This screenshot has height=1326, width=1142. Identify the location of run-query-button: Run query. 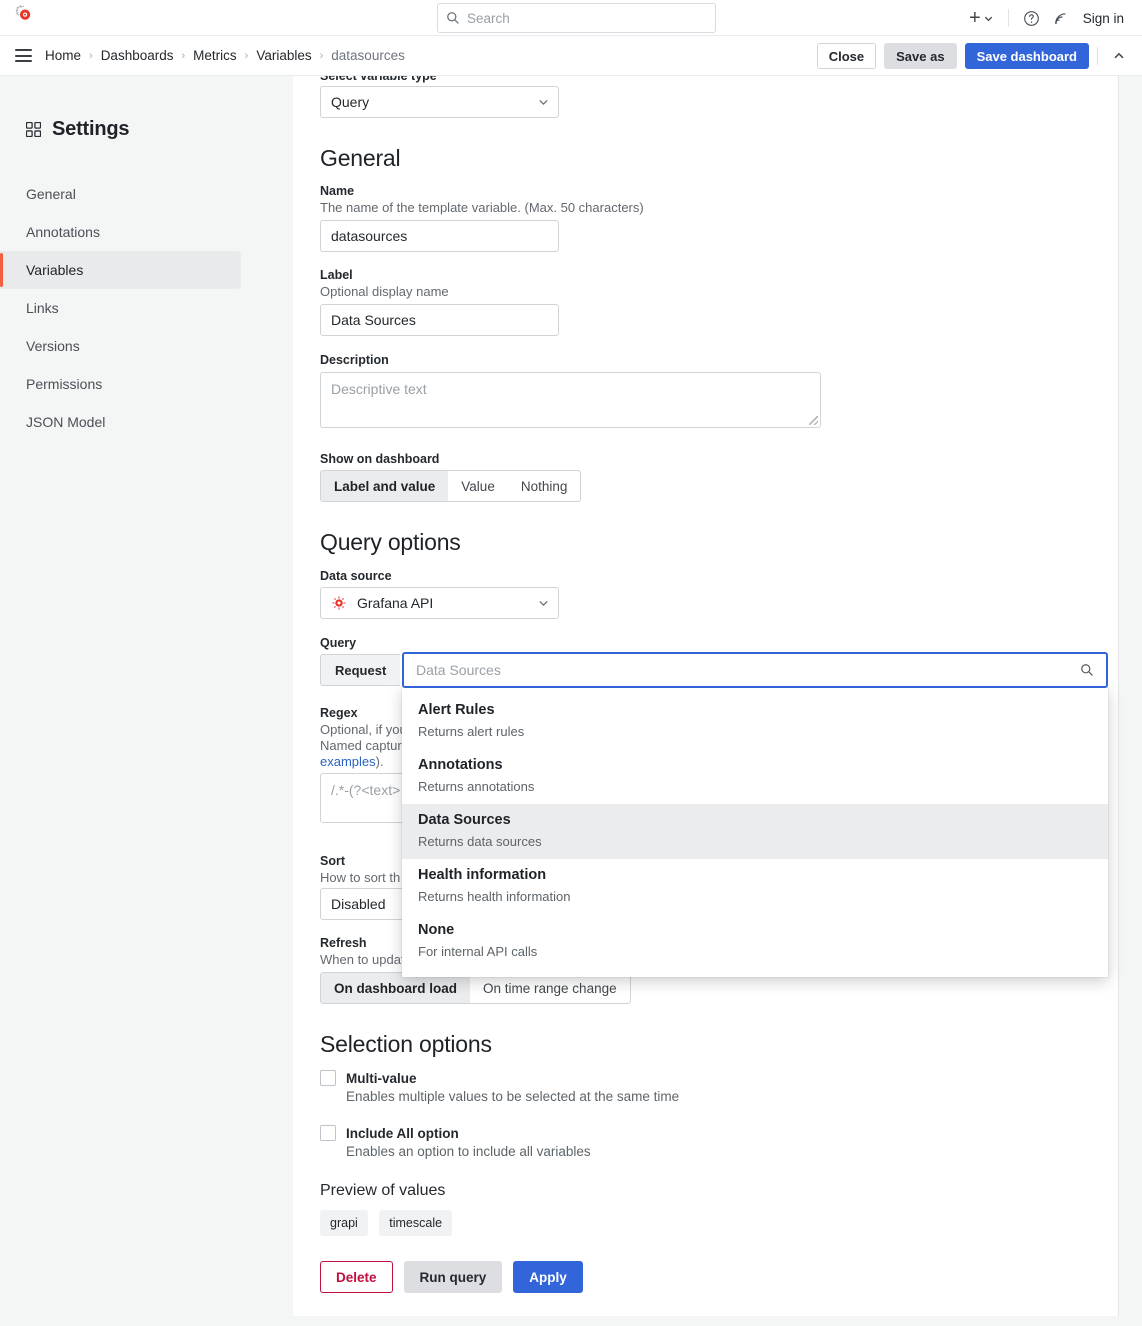
(453, 1277).